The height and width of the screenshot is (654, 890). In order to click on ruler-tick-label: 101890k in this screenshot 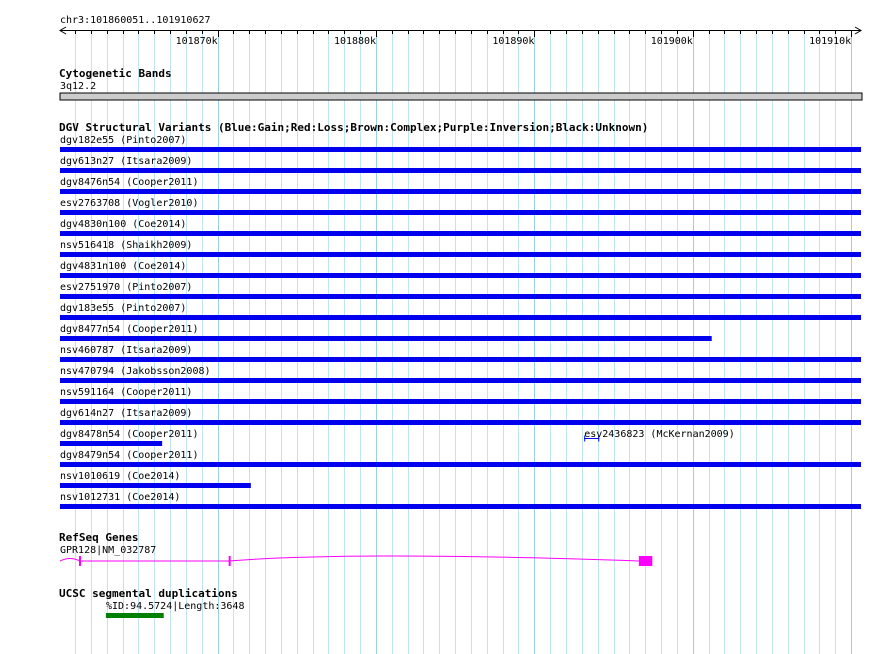, I will do `click(513, 41)`.